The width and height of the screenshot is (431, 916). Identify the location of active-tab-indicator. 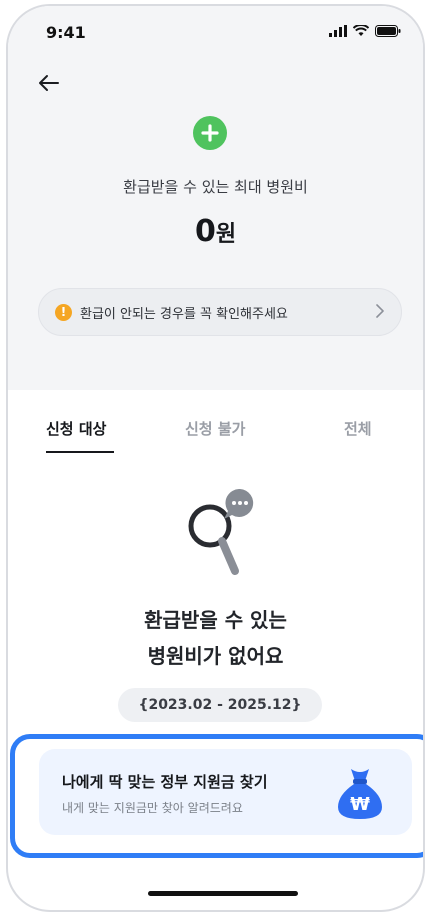
(80, 452).